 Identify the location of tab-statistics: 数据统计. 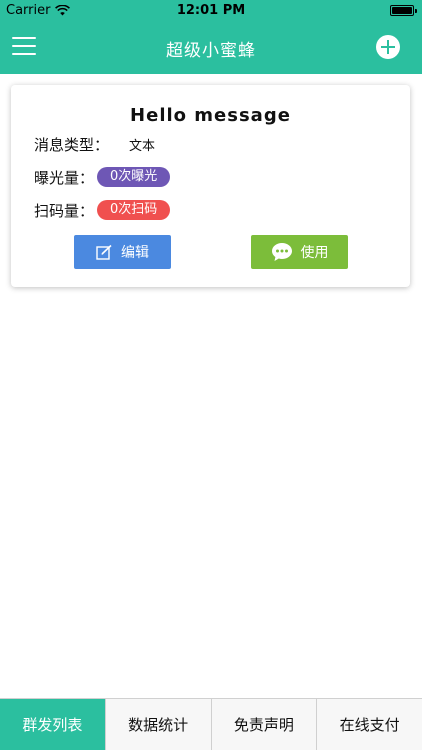
(157, 724).